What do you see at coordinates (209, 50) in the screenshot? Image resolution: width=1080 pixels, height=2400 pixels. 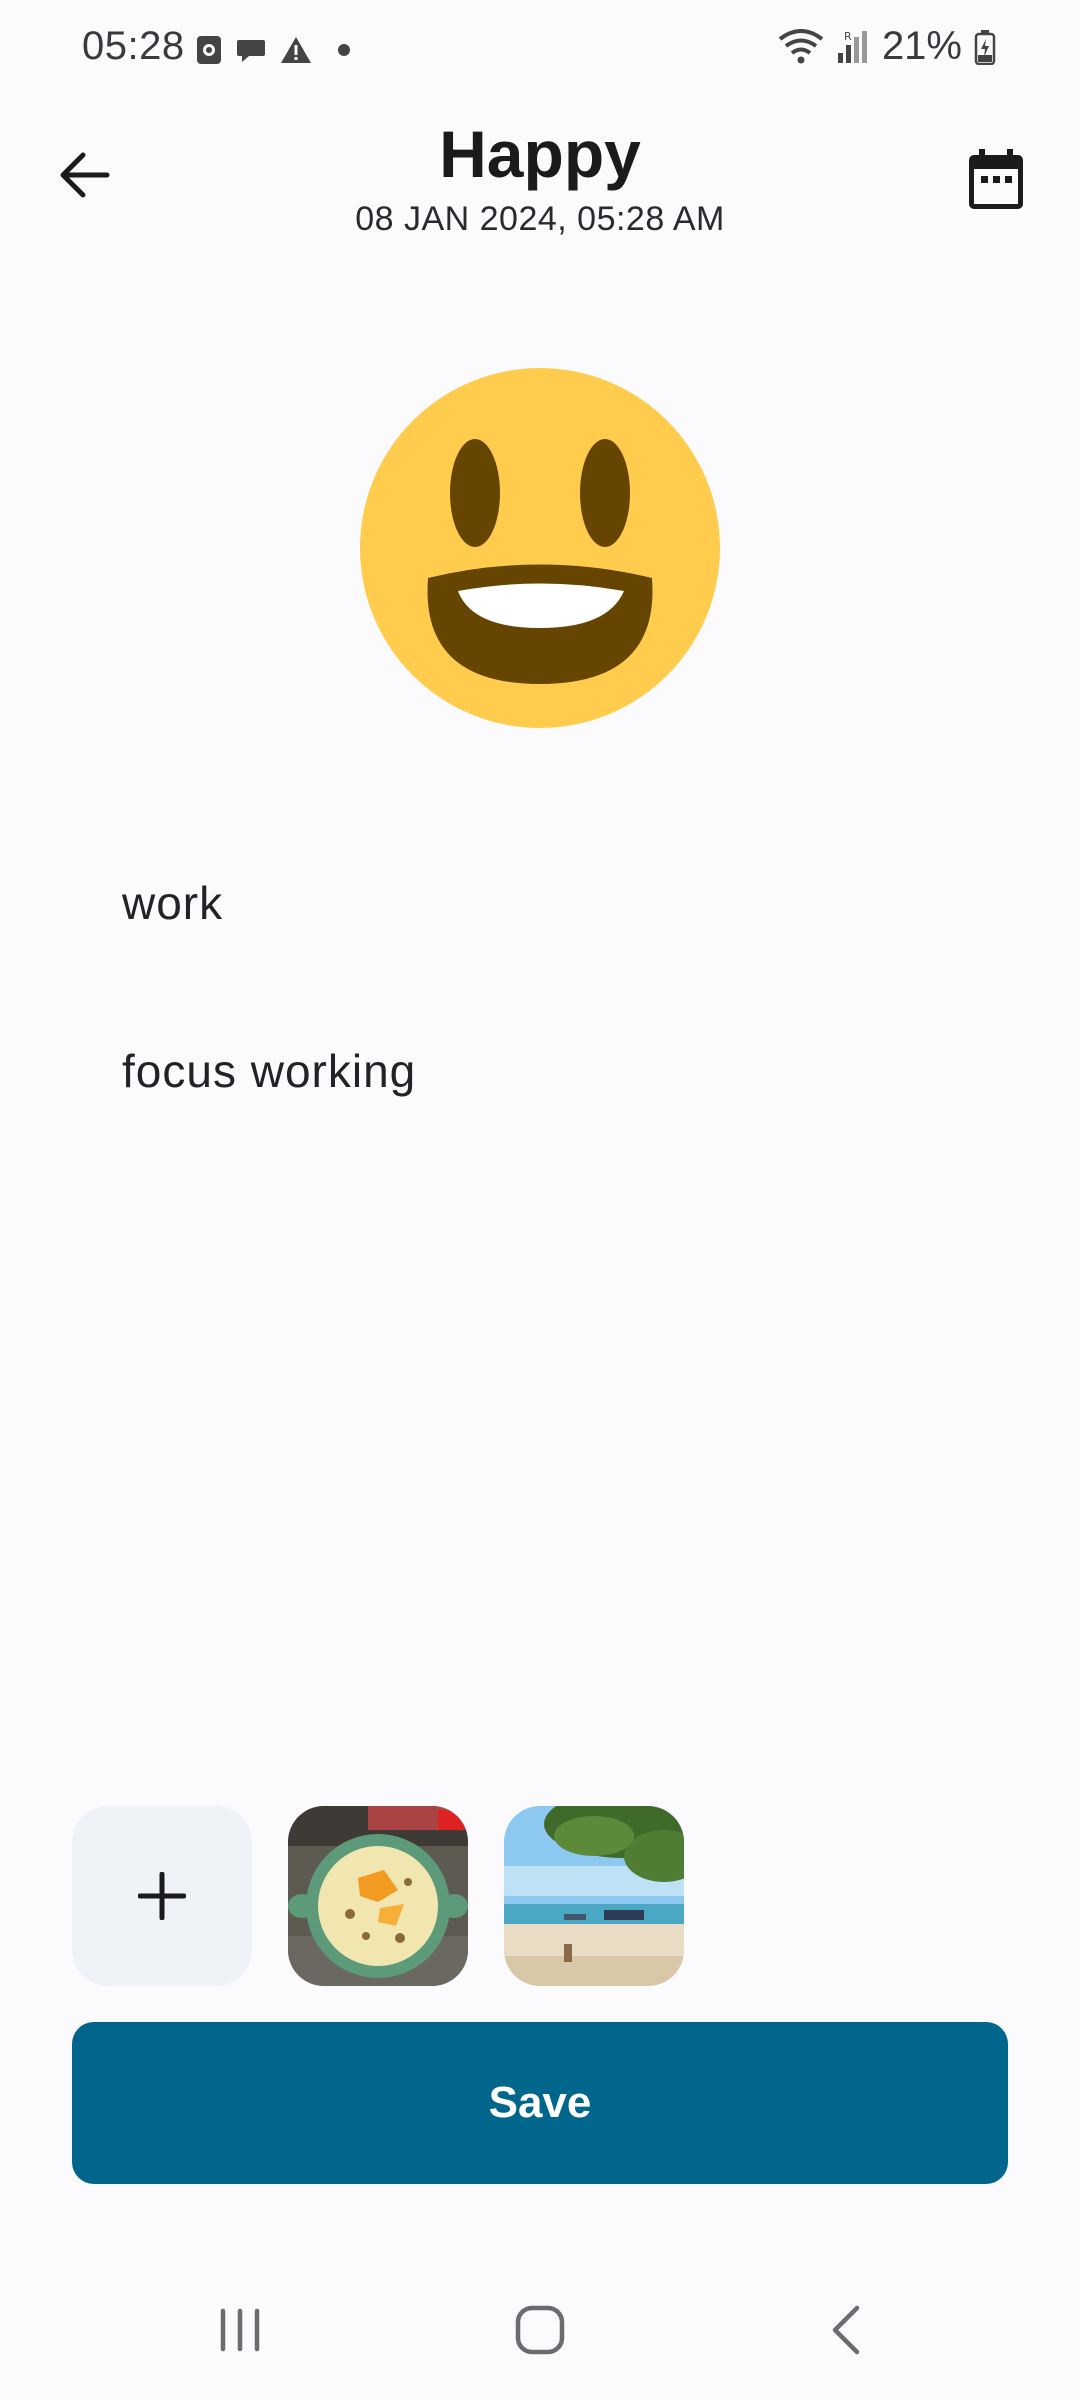 I see `screen-recorder-icon` at bounding box center [209, 50].